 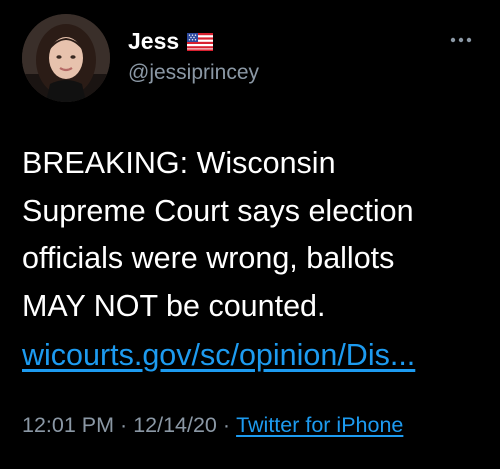 I want to click on ellipsis-icon, so click(x=461, y=40).